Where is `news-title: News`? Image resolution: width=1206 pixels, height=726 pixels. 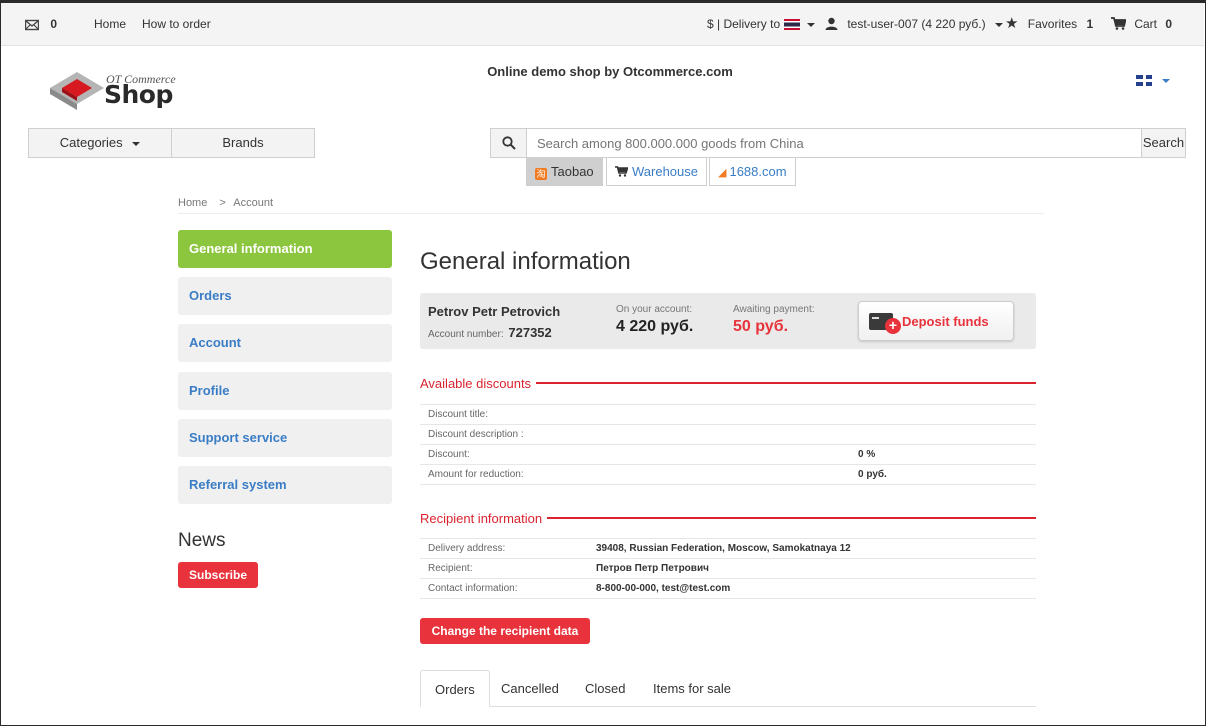 news-title: News is located at coordinates (202, 540).